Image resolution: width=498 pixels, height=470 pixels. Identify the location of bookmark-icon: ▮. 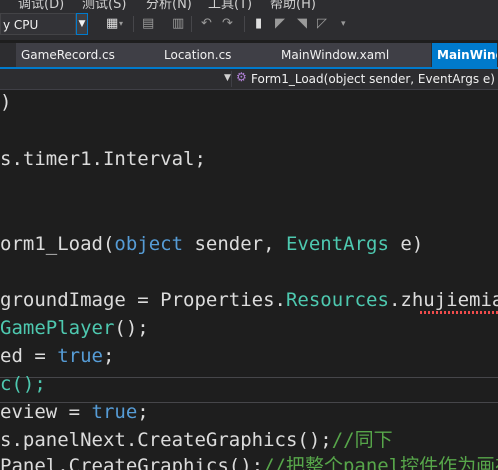
(258, 24).